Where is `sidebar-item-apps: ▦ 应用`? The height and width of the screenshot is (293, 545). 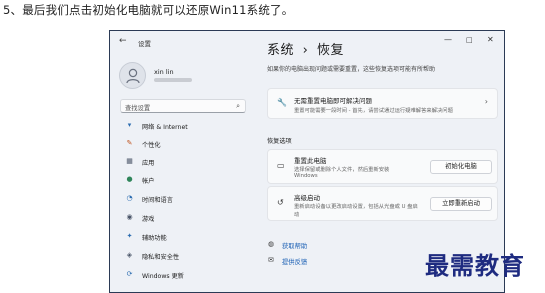 sidebar-item-apps: ▦ 应用 is located at coordinates (185, 163).